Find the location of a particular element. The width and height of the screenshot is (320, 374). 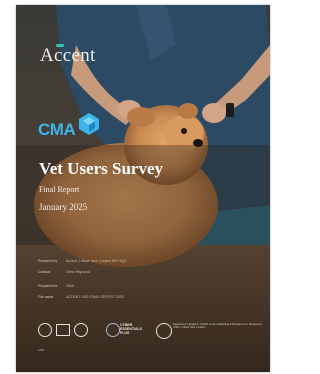

cma-logo-text: CMA is located at coordinates (57, 129).